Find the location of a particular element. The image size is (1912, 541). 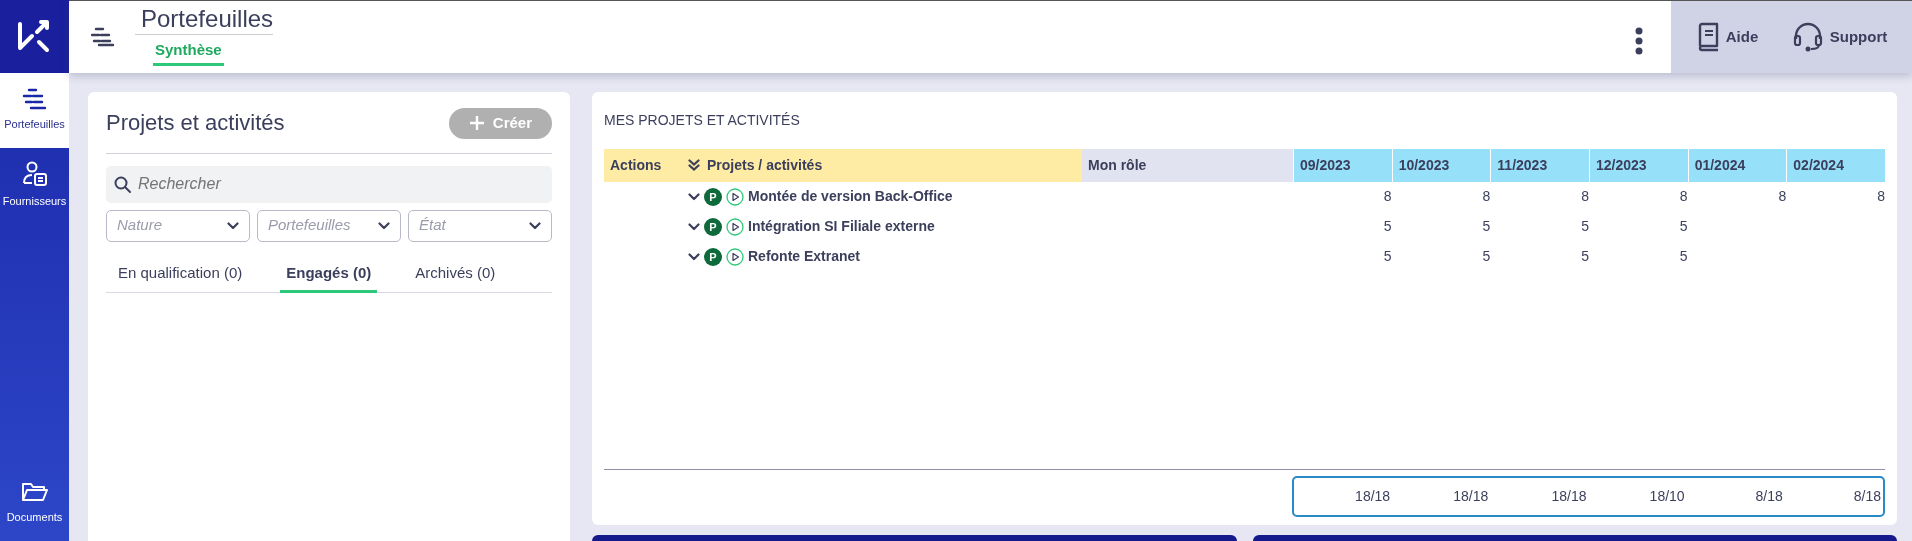

total-value: 18/10 is located at coordinates (1667, 496).